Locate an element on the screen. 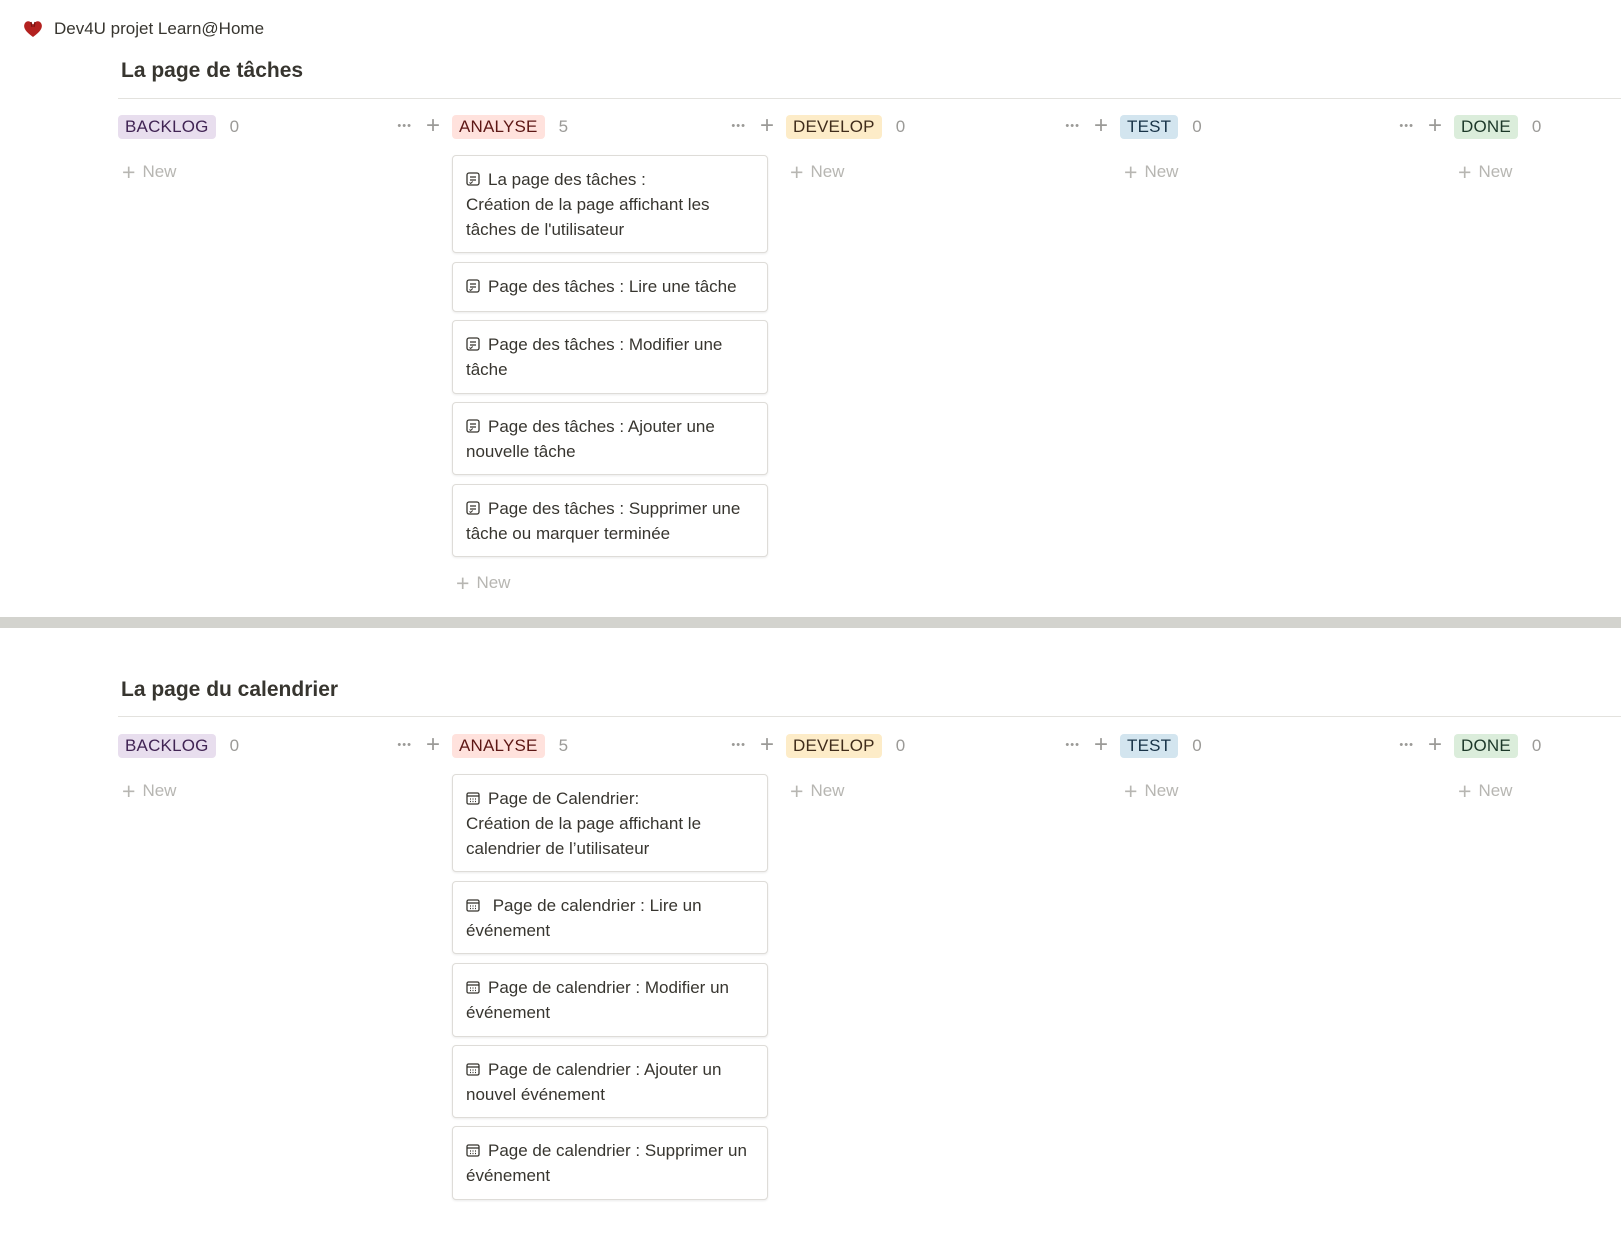 The height and width of the screenshot is (1258, 1621). board-title: La page de tâches is located at coordinates (212, 71).